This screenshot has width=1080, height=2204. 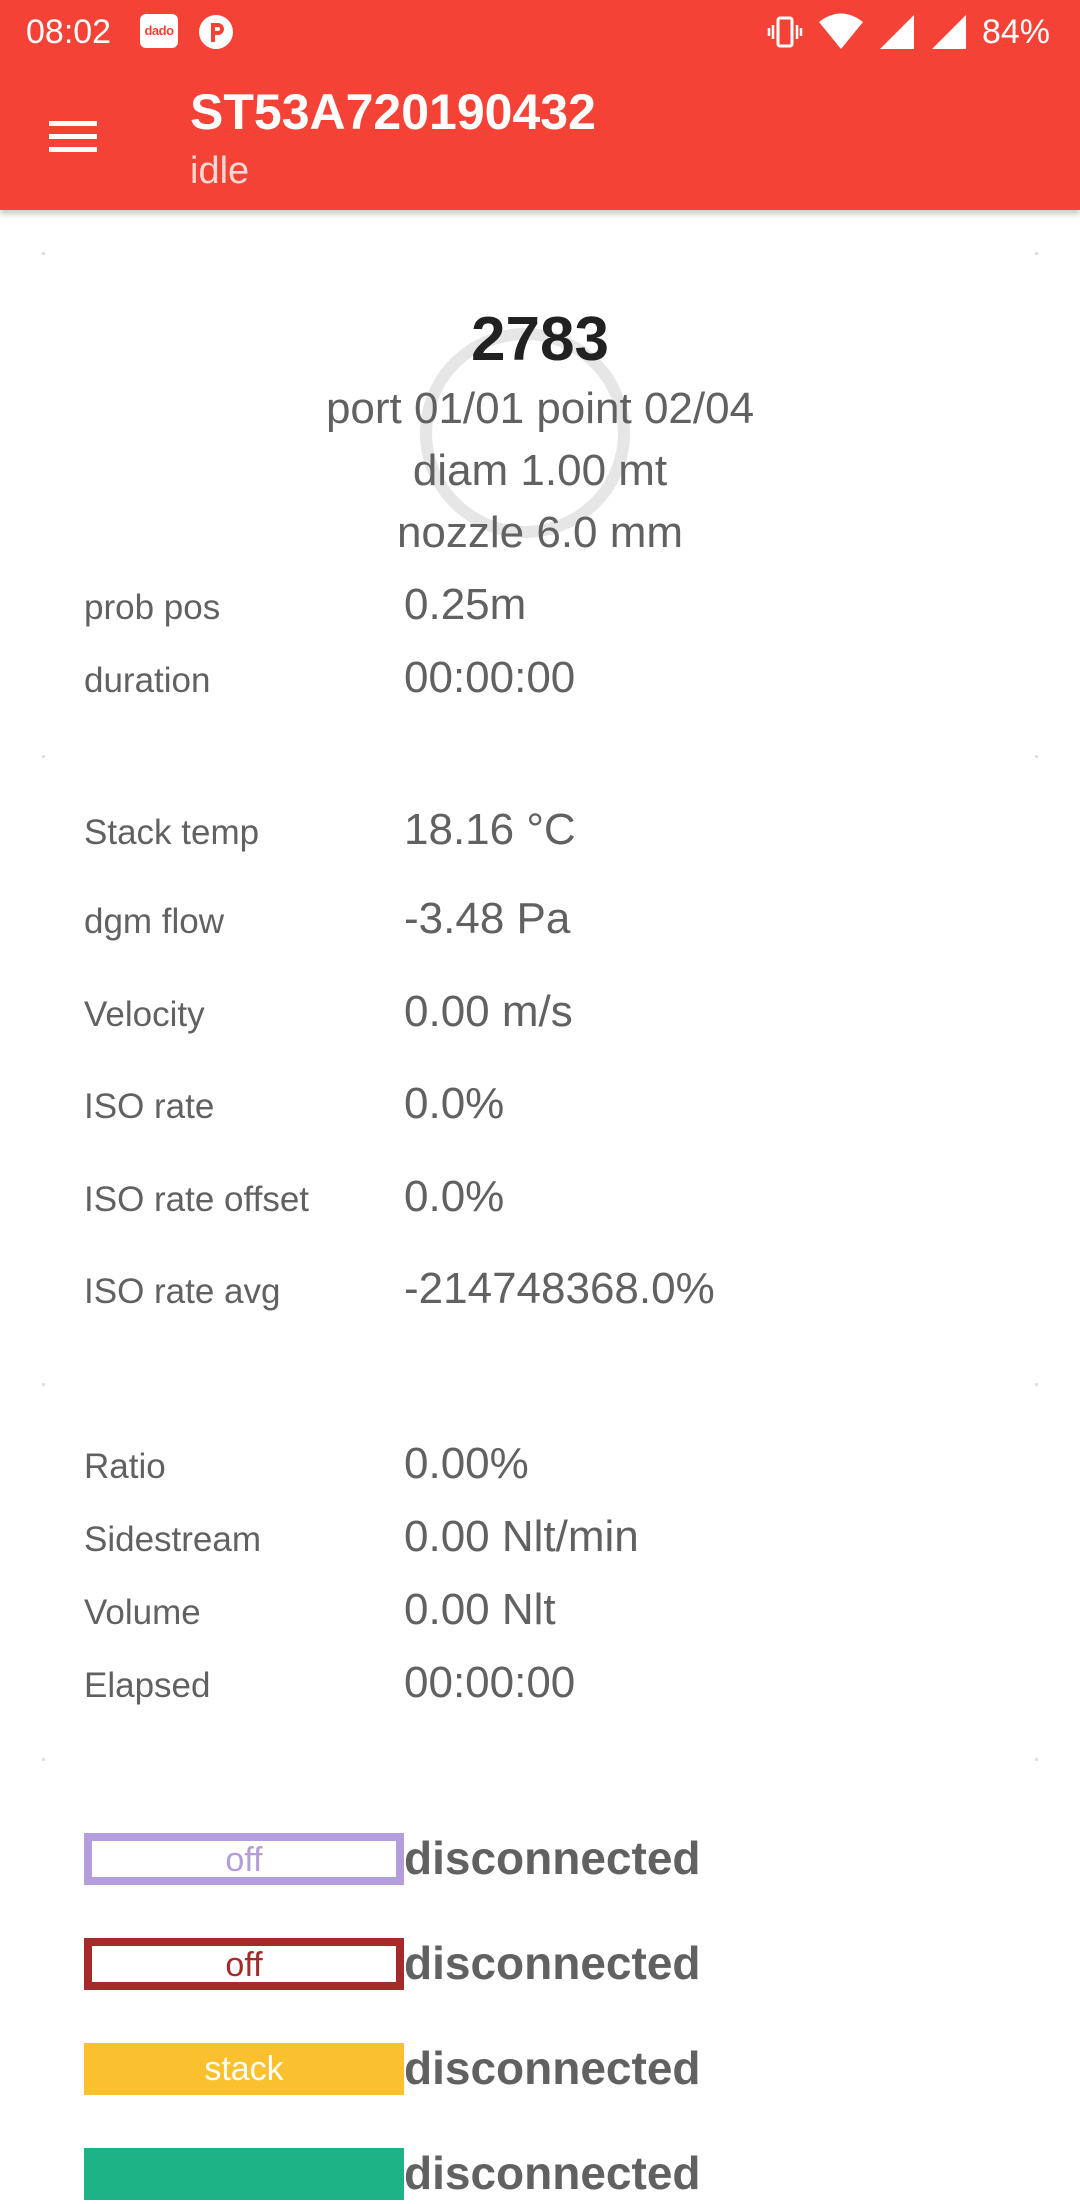 What do you see at coordinates (144, 1014) in the screenshot?
I see `row-label: Velocity` at bounding box center [144, 1014].